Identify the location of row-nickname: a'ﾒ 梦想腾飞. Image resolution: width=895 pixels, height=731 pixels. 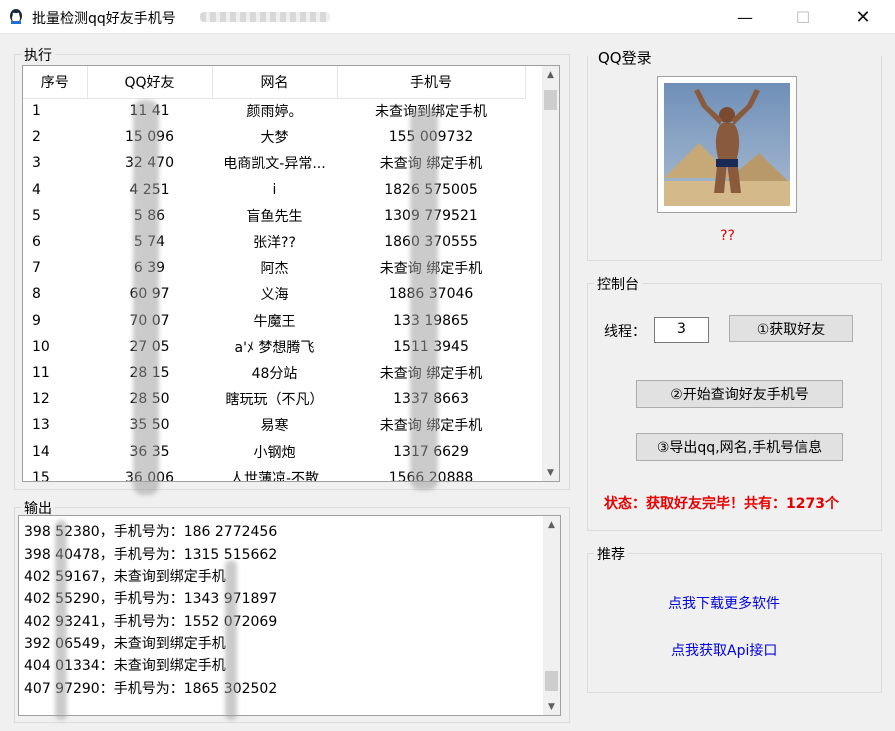
(274, 347).